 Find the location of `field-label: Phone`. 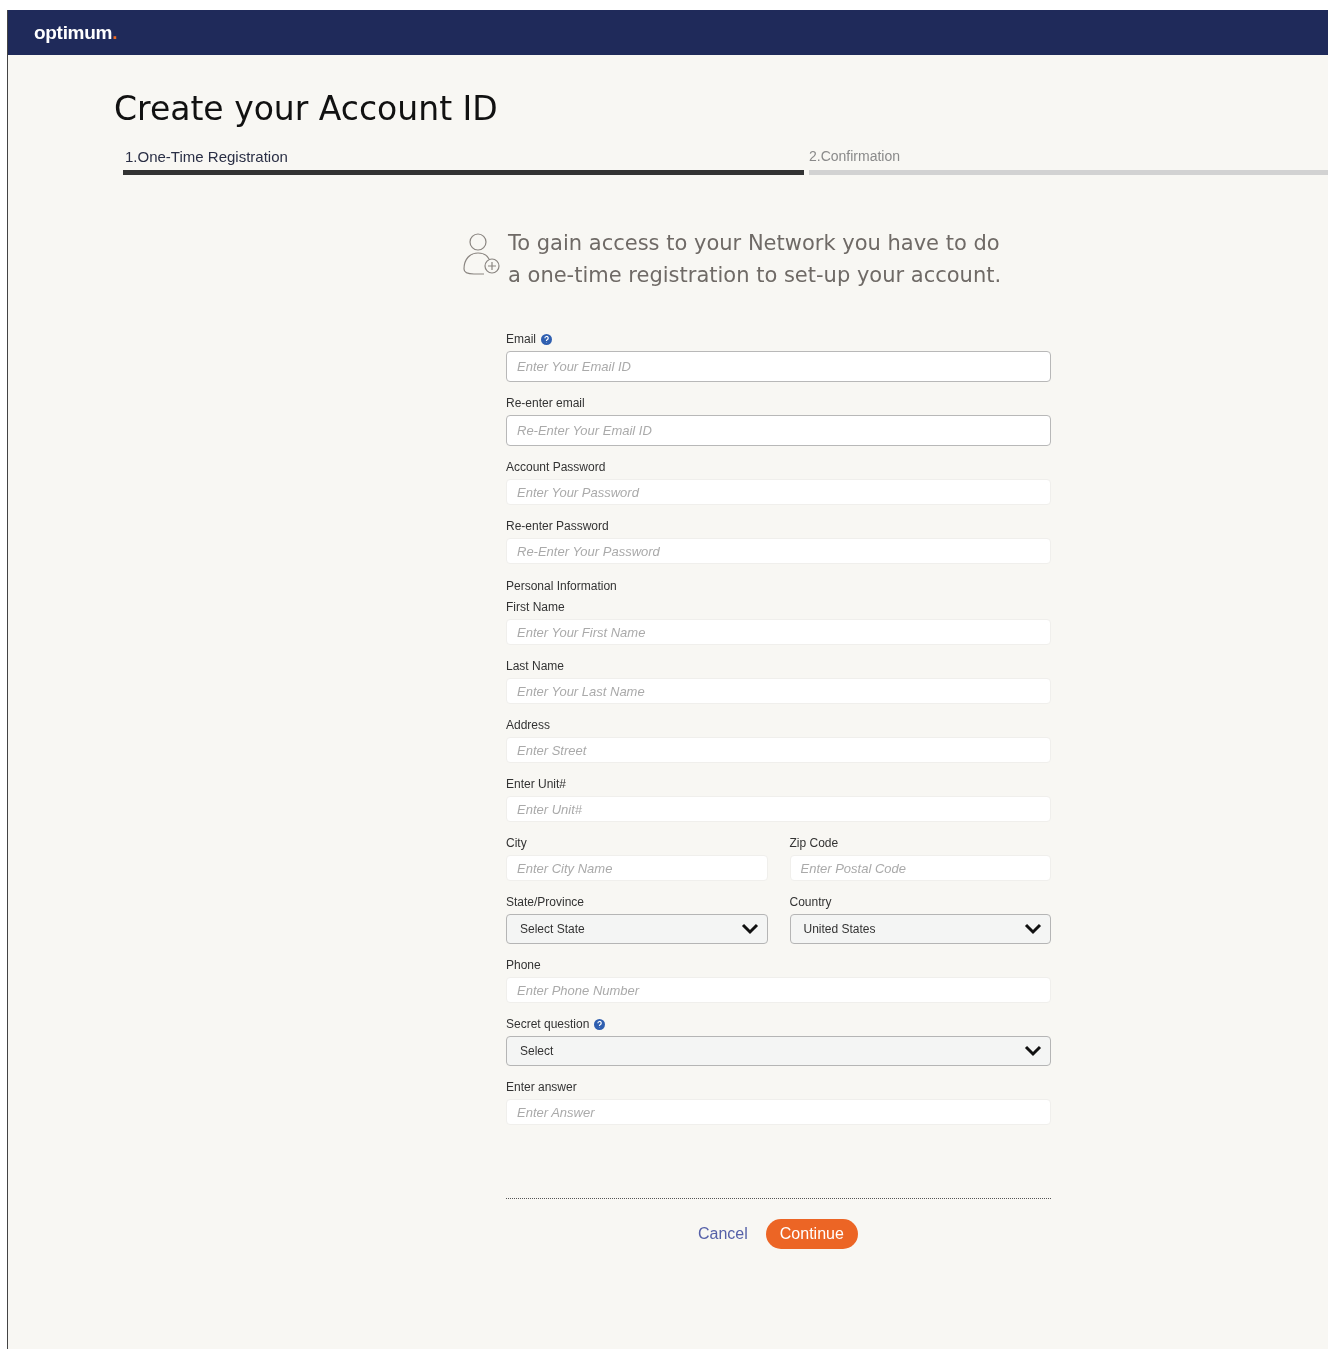

field-label: Phone is located at coordinates (524, 965).